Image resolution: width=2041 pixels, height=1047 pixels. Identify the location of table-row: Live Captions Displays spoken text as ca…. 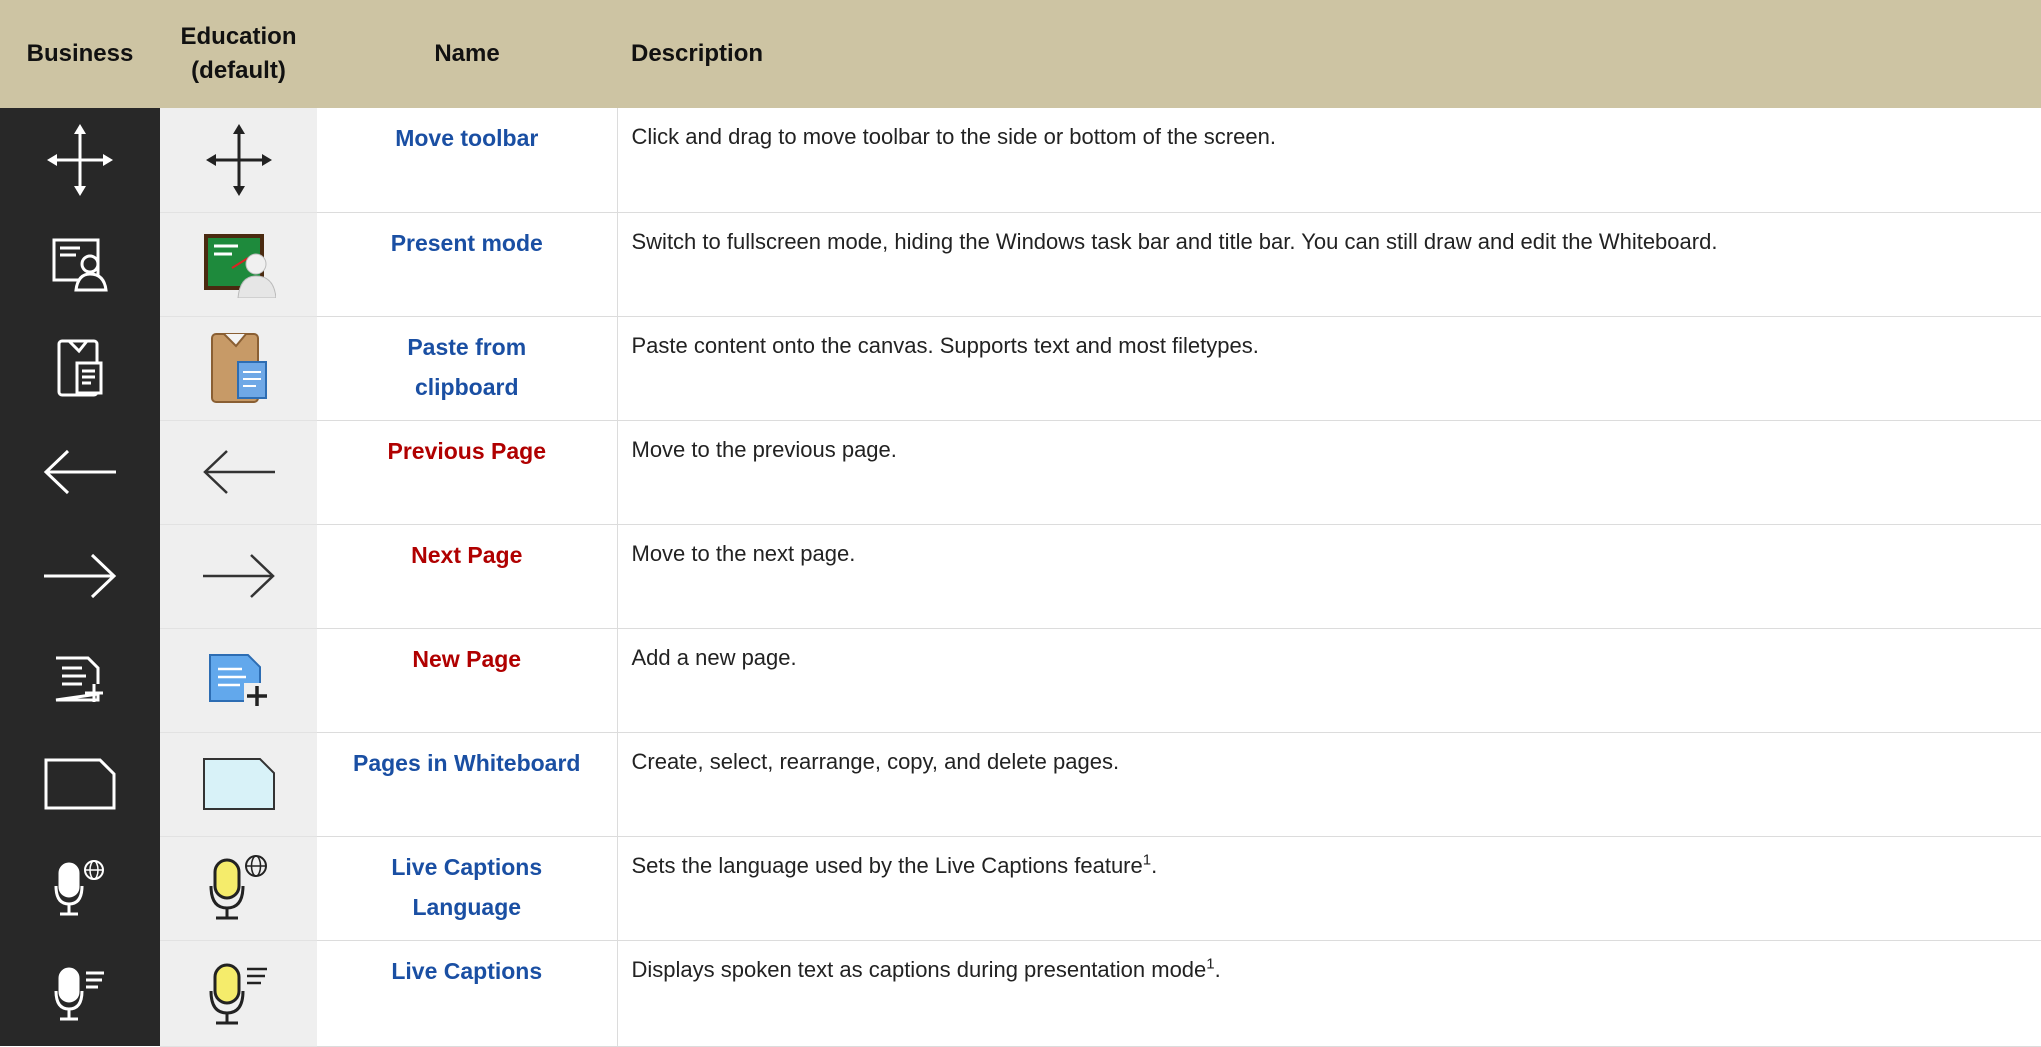
(1020, 993).